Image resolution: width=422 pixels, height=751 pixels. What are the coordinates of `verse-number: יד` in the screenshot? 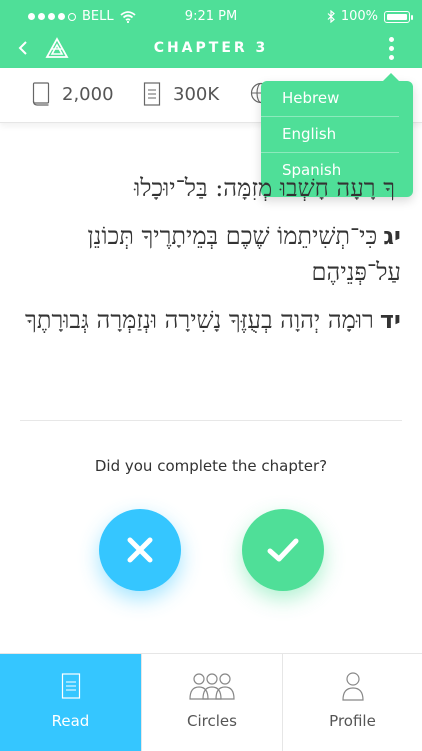 It's located at (390, 320).